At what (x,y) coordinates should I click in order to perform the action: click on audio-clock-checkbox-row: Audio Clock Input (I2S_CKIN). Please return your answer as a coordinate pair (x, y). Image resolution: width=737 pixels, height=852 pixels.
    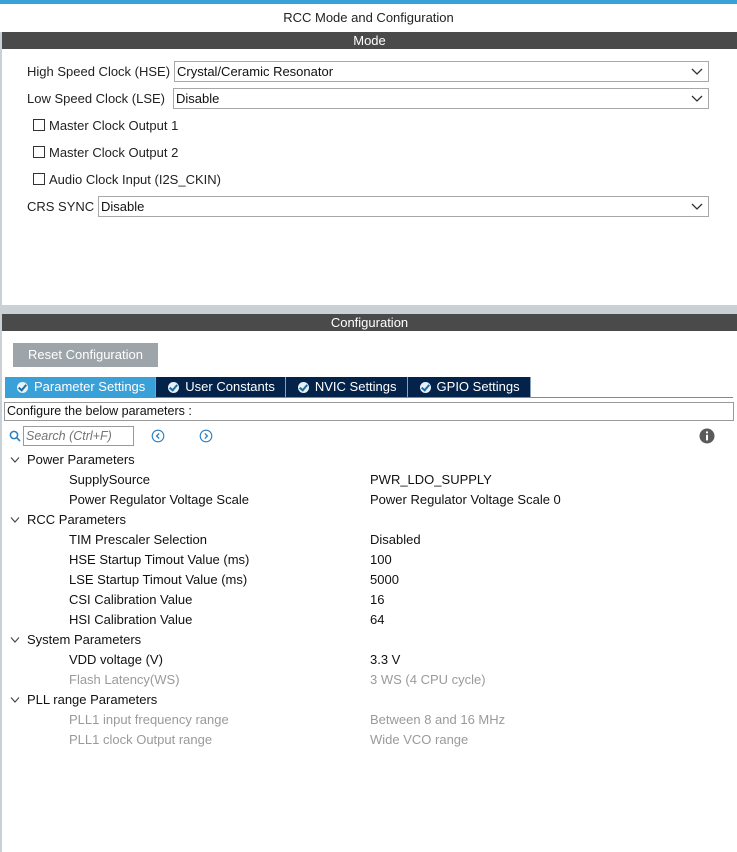
    Looking at the image, I should click on (127, 179).